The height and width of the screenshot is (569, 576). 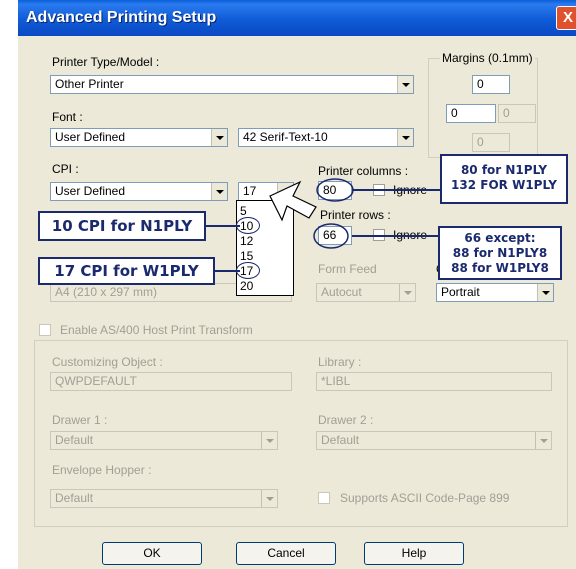 I want to click on pointer-arrow-icon, so click(x=293, y=201).